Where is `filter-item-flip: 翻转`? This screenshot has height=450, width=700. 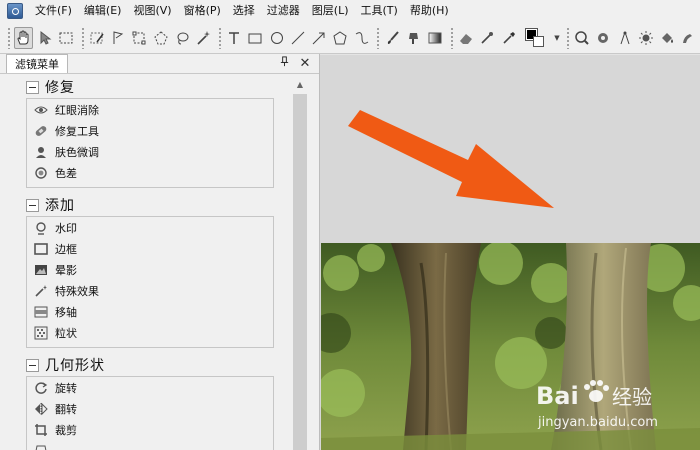 filter-item-flip: 翻转 is located at coordinates (150, 408).